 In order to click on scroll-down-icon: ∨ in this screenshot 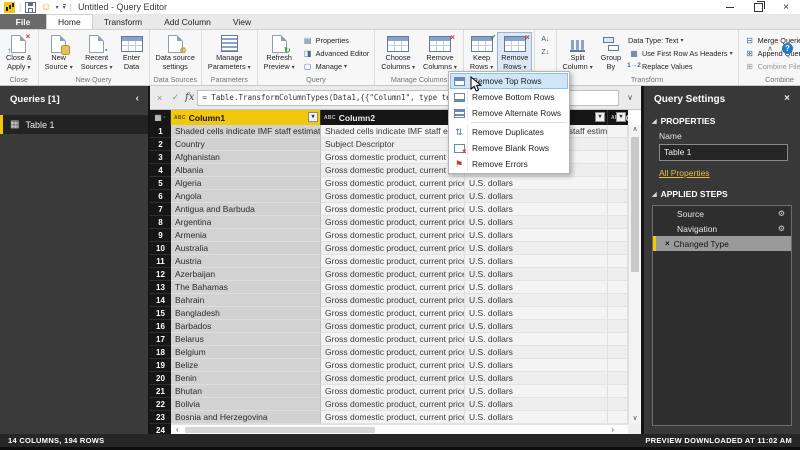, I will do `click(635, 419)`.